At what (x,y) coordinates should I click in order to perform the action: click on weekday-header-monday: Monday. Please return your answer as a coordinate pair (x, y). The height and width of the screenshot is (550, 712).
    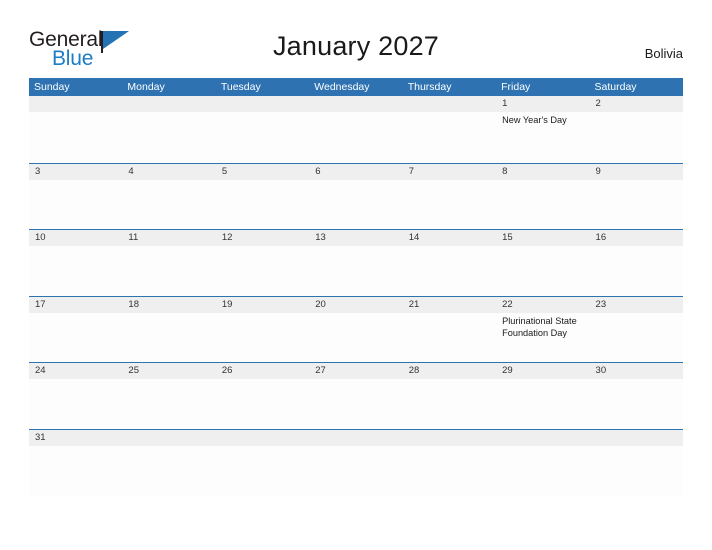
    Looking at the image, I should click on (146, 87).